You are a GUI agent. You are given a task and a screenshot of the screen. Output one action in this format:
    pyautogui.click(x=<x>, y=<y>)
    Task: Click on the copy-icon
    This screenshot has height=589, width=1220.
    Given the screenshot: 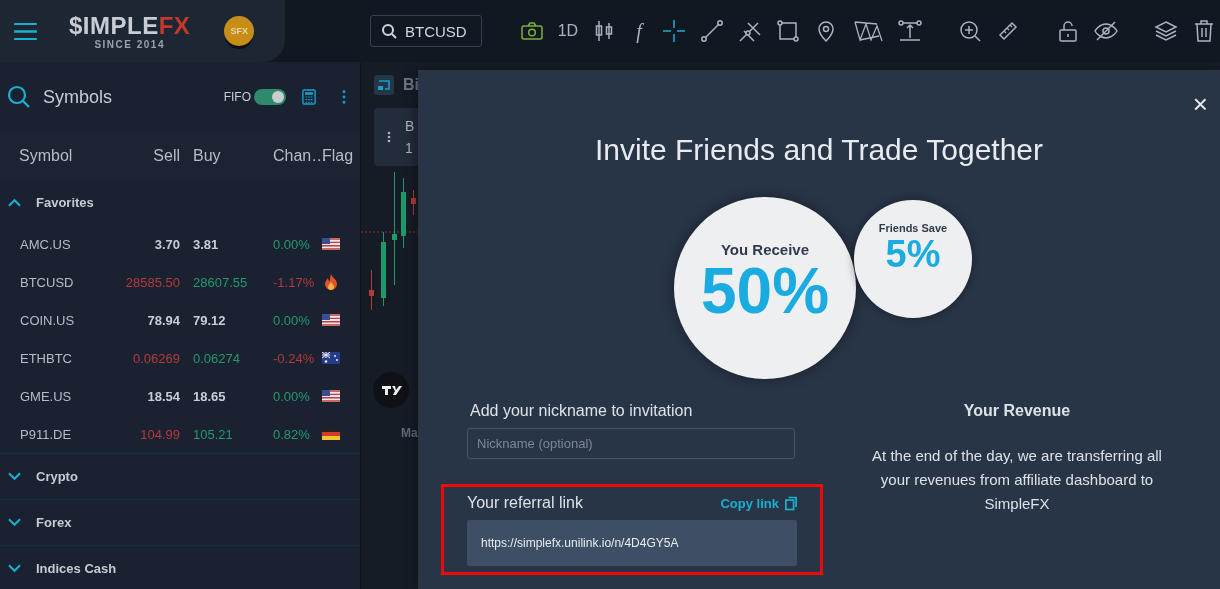 What is the action you would take?
    pyautogui.click(x=791, y=503)
    